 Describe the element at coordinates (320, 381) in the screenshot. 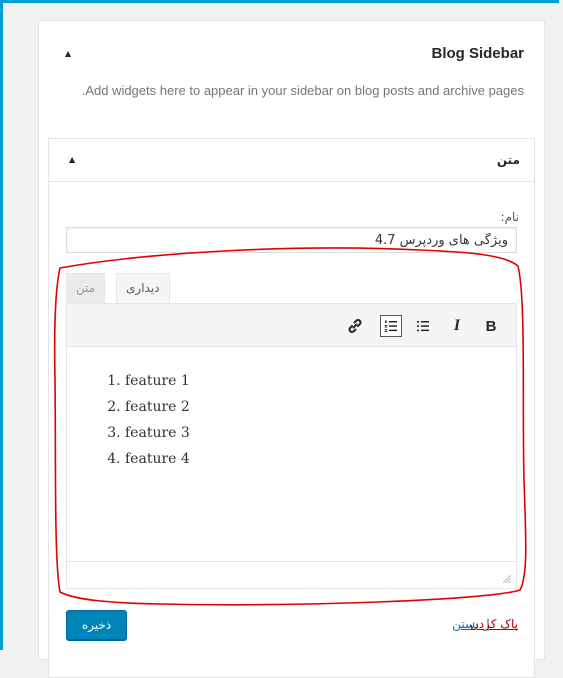

I see `list-item: feature 1` at that location.